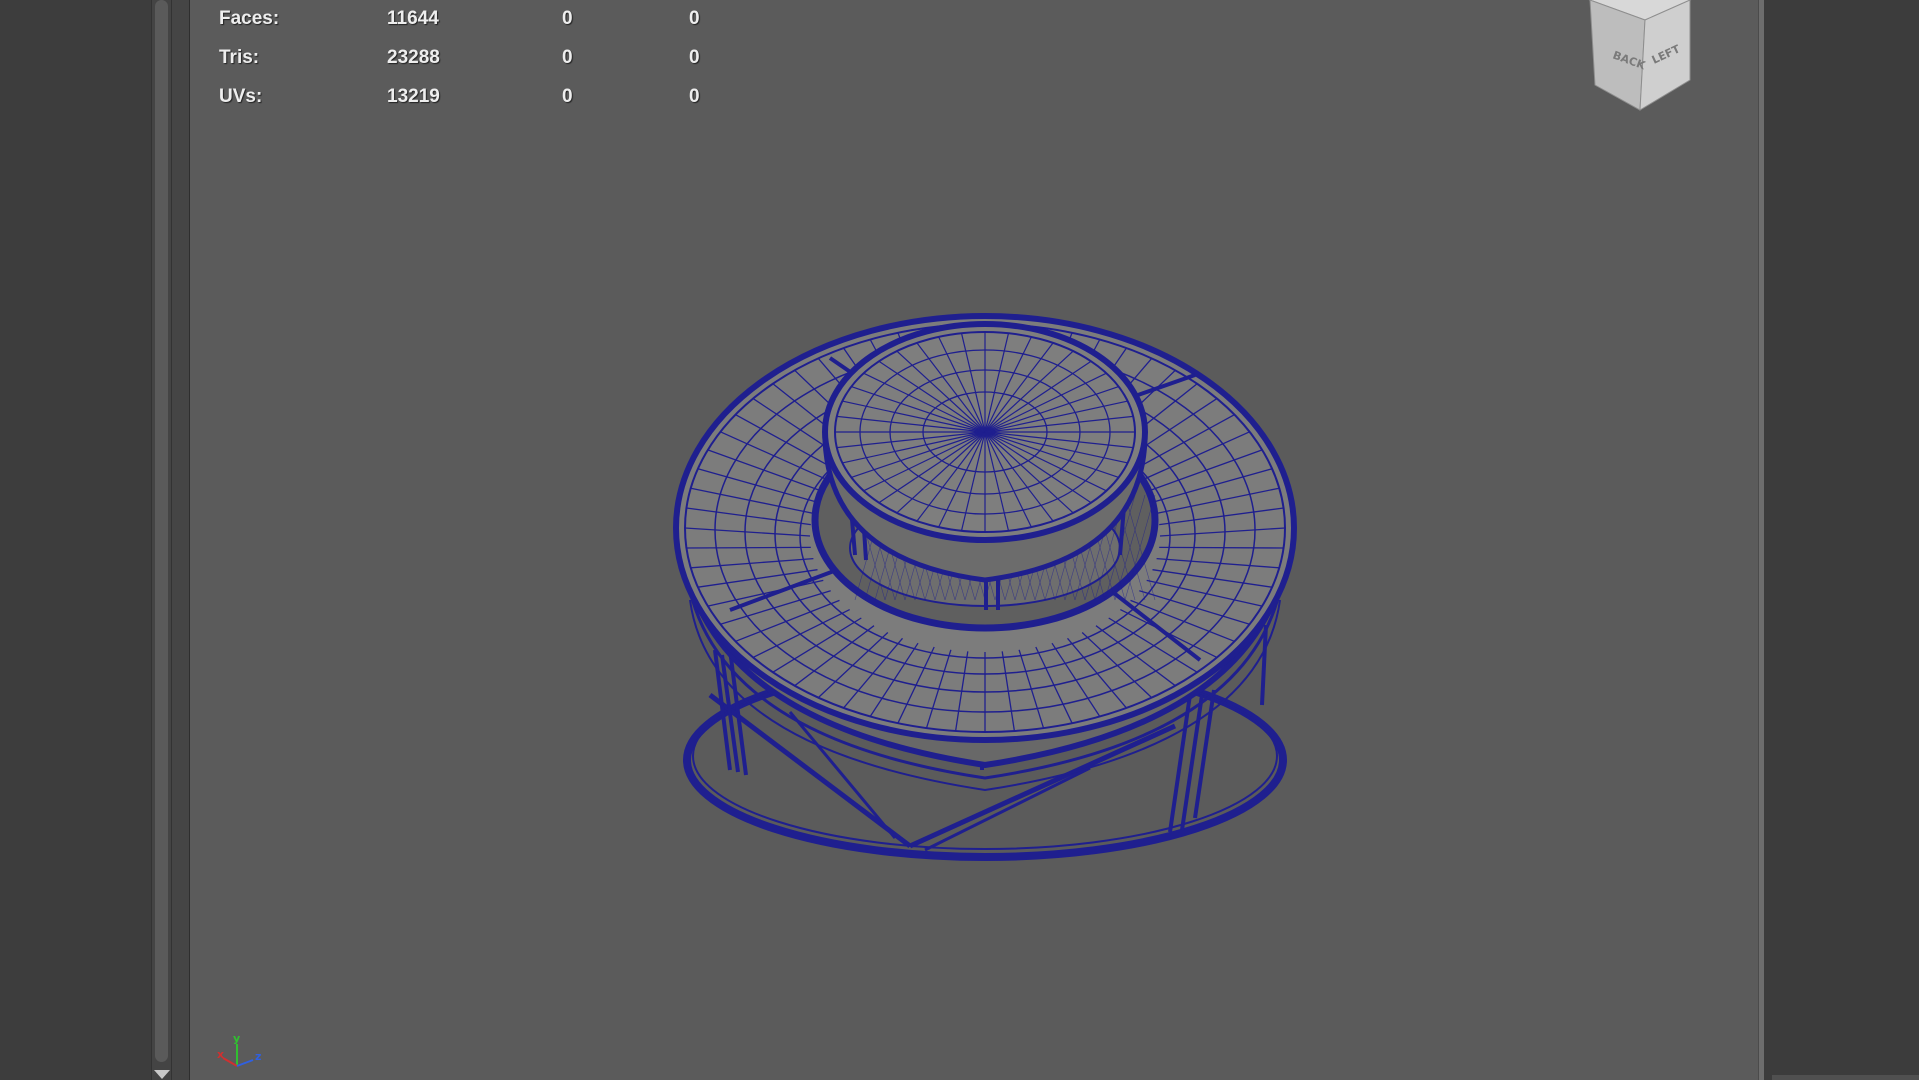  What do you see at coordinates (1841, 540) in the screenshot?
I see `right-dock-panel` at bounding box center [1841, 540].